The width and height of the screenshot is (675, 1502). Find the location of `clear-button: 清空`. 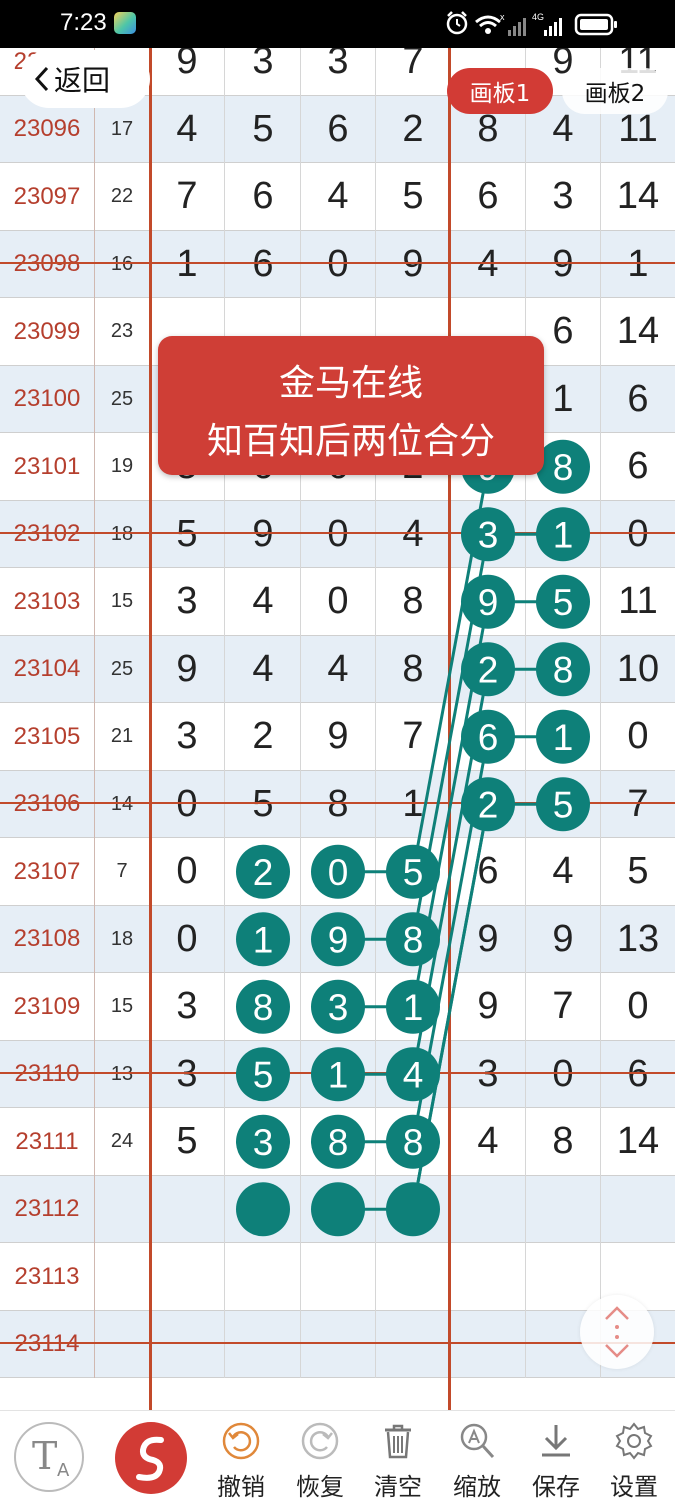

clear-button: 清空 is located at coordinates (398, 1456).